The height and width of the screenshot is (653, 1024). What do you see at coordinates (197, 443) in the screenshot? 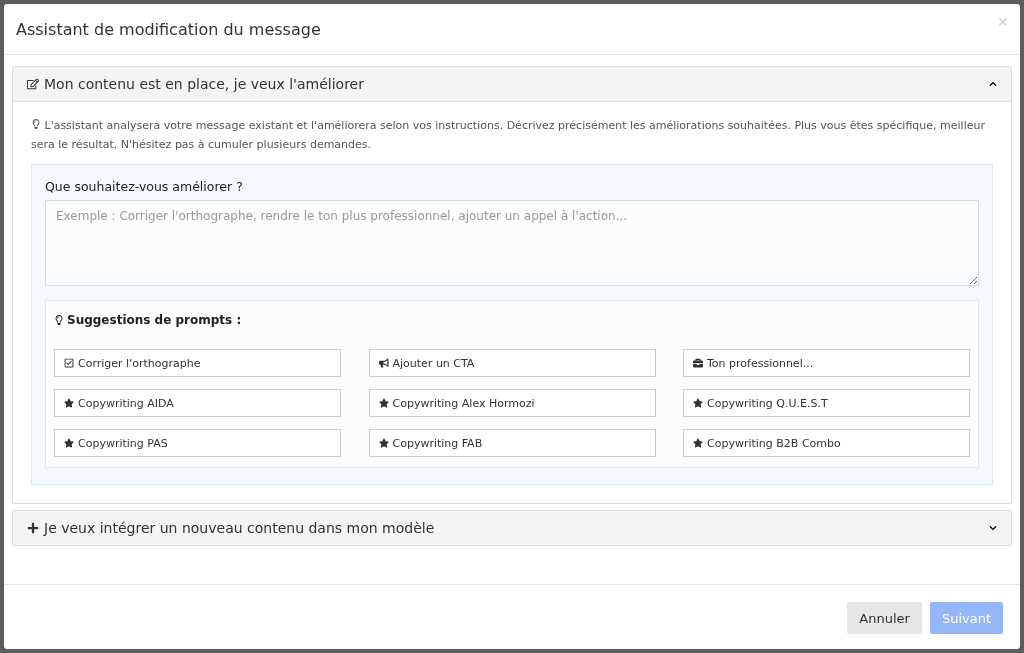
I see `prompt-button: Copywriting PAS` at bounding box center [197, 443].